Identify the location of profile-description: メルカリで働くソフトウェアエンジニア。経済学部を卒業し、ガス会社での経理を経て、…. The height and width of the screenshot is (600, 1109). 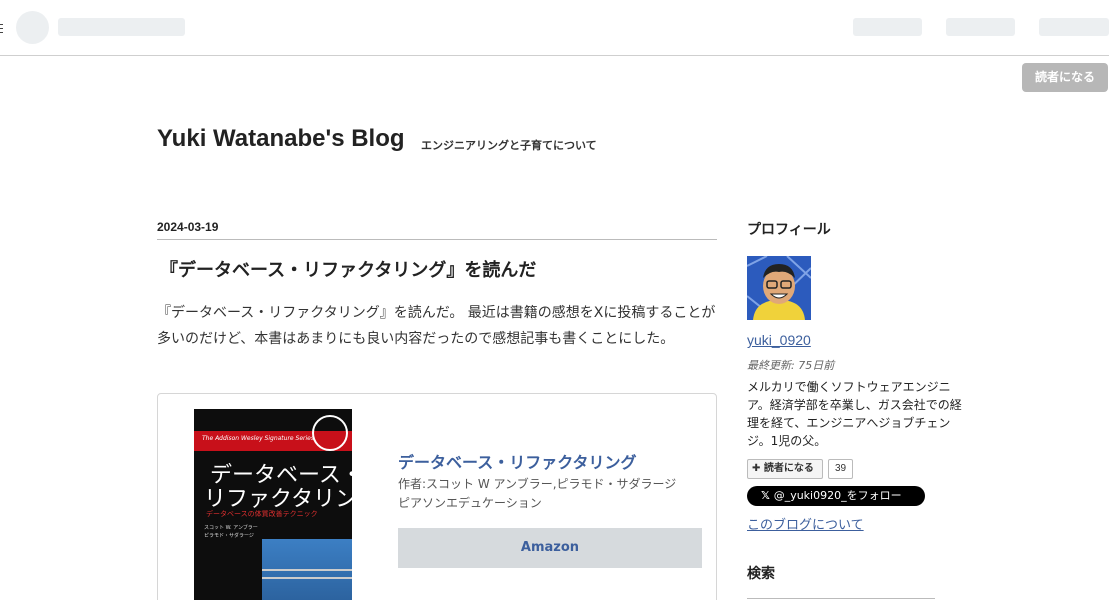
(854, 414).